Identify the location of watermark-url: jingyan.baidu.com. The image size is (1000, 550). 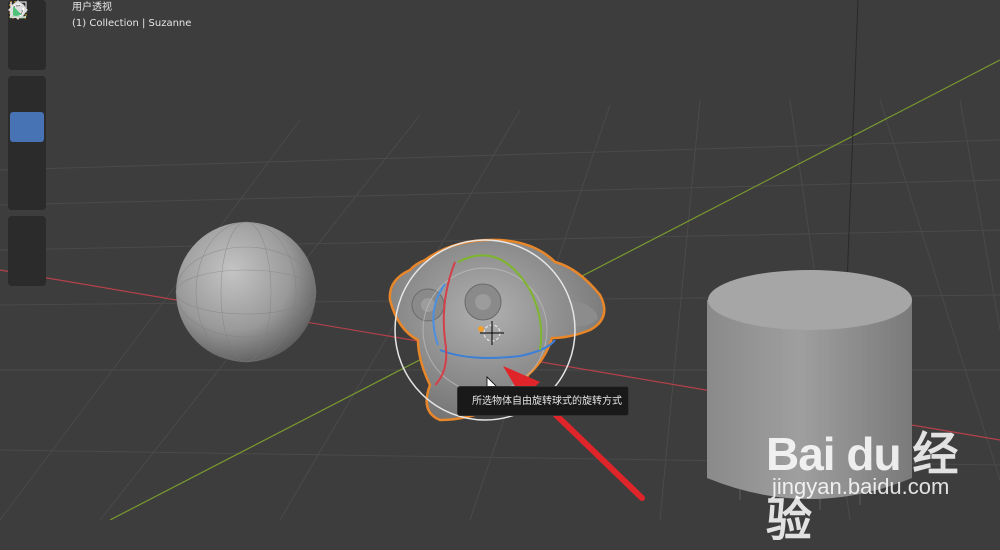
(861, 486).